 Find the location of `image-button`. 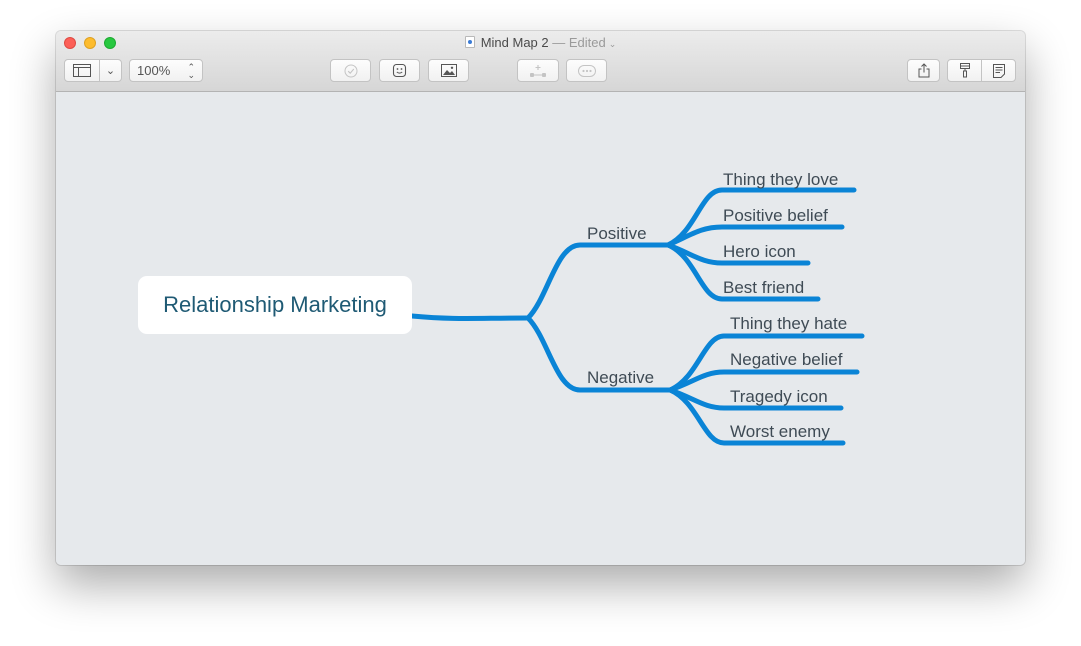

image-button is located at coordinates (448, 70).